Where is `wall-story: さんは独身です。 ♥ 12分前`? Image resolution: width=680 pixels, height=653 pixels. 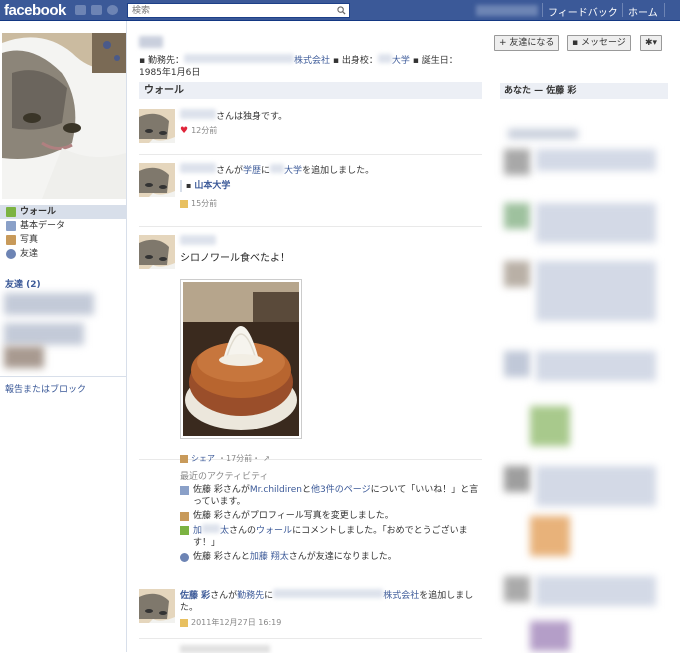 wall-story: さんは独身です。 ♥ 12分前 is located at coordinates (310, 132).